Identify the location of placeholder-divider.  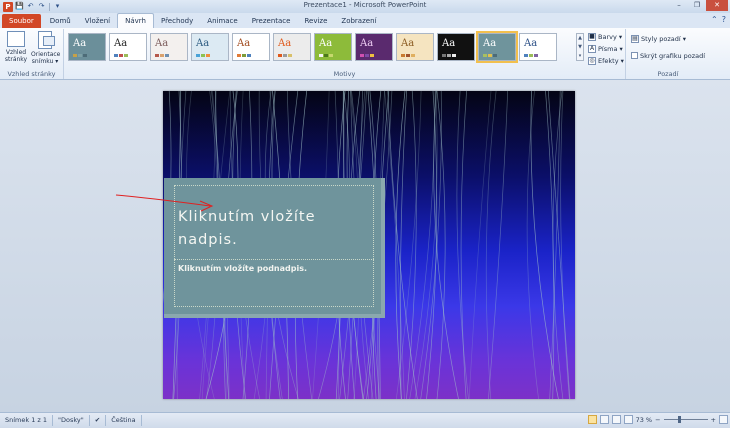
(274, 259).